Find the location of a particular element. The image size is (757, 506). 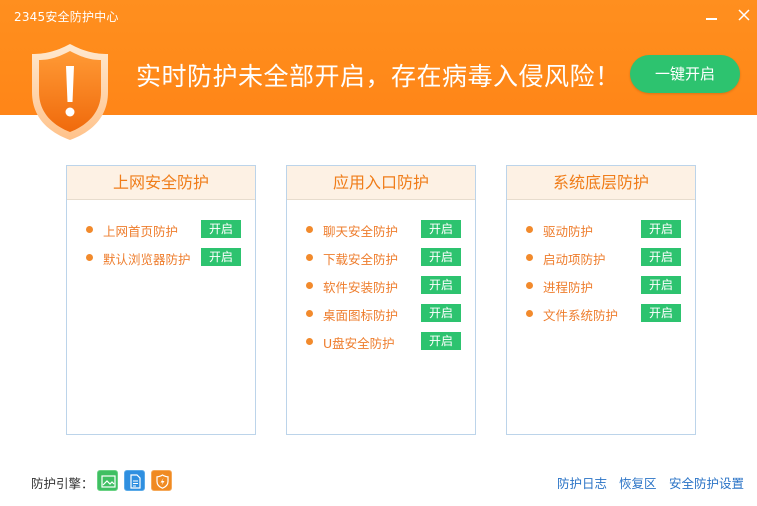

list-item: 启动项防护 开启 is located at coordinates (601, 260).